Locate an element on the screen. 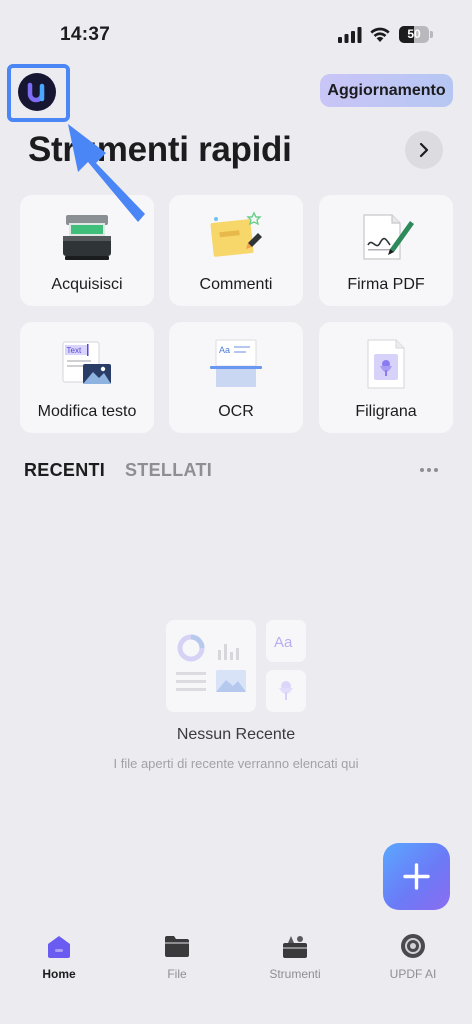 This screenshot has width=472, height=1024. empty-state-illustration-icon: Aa is located at coordinates (236, 666).